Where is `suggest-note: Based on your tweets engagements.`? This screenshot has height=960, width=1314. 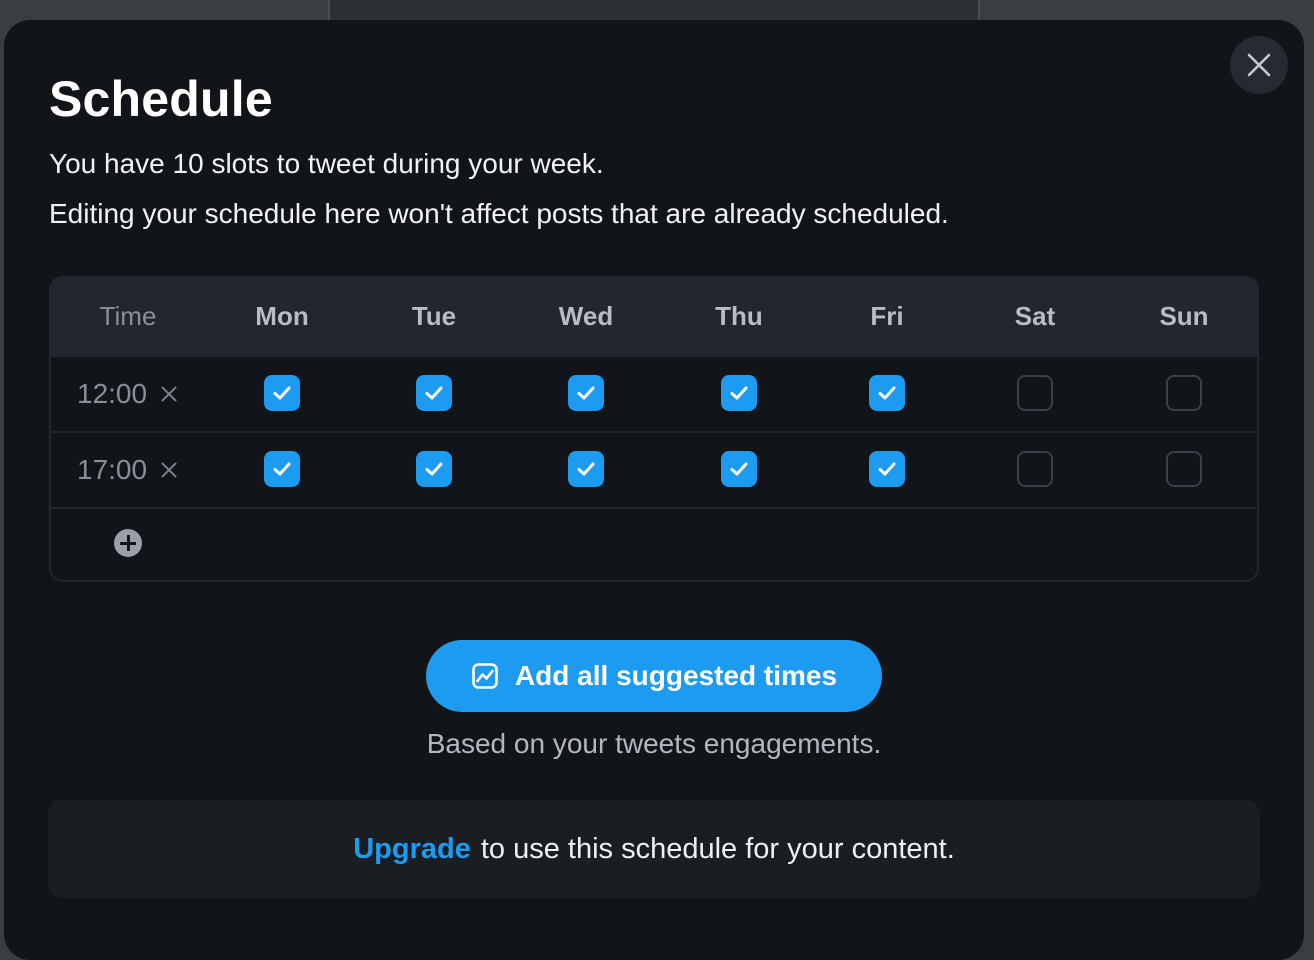 suggest-note: Based on your tweets engagements. is located at coordinates (654, 743).